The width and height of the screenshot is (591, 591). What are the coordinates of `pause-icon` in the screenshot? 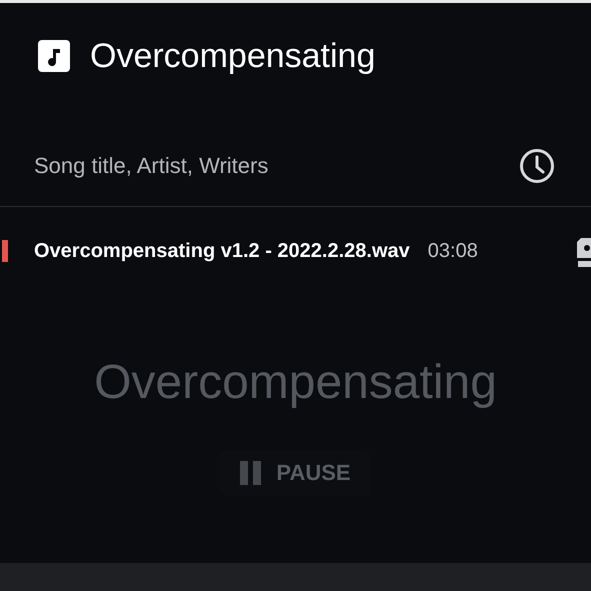 It's located at (251, 473).